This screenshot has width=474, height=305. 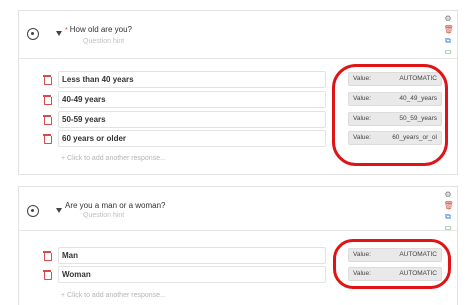 I want to click on value-text: 50_59_years, so click(x=418, y=118).